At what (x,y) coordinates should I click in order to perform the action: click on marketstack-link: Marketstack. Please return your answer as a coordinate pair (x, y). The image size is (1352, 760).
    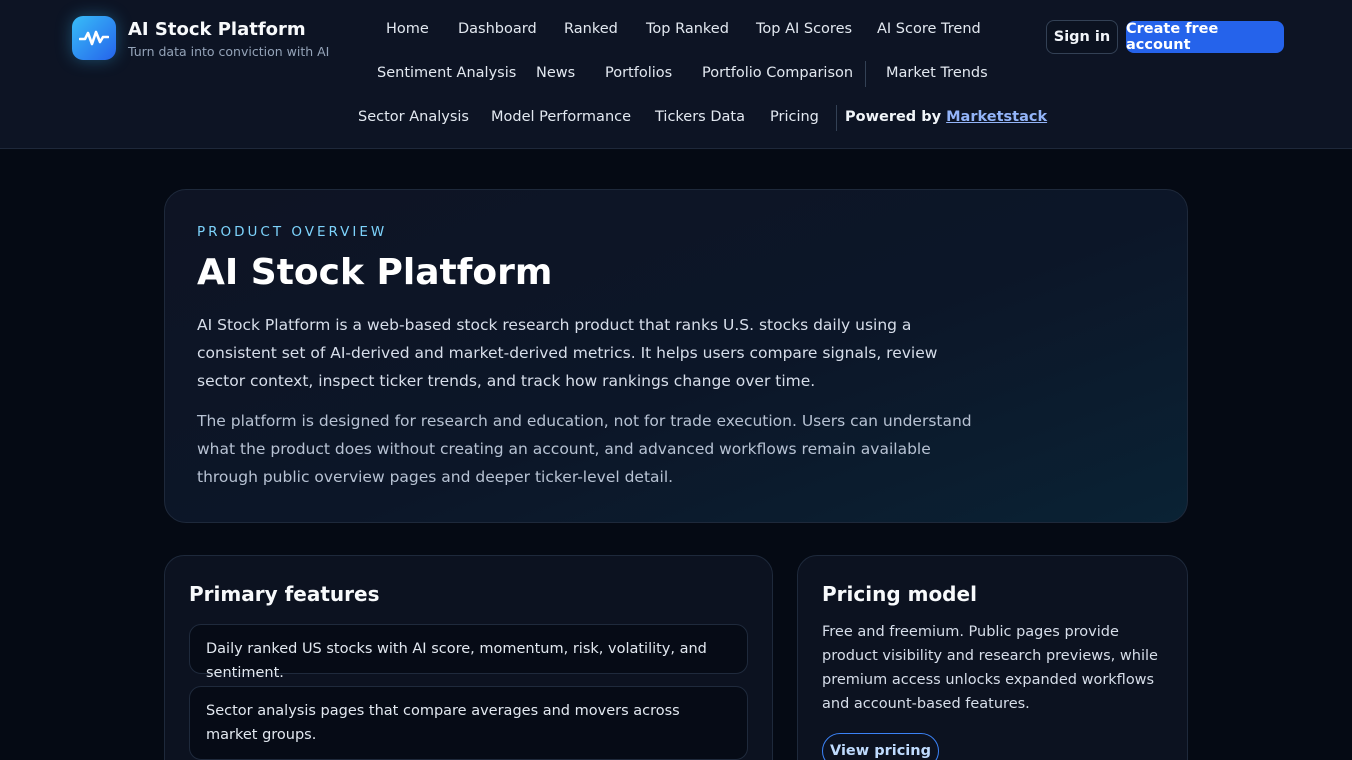
    Looking at the image, I should click on (996, 117).